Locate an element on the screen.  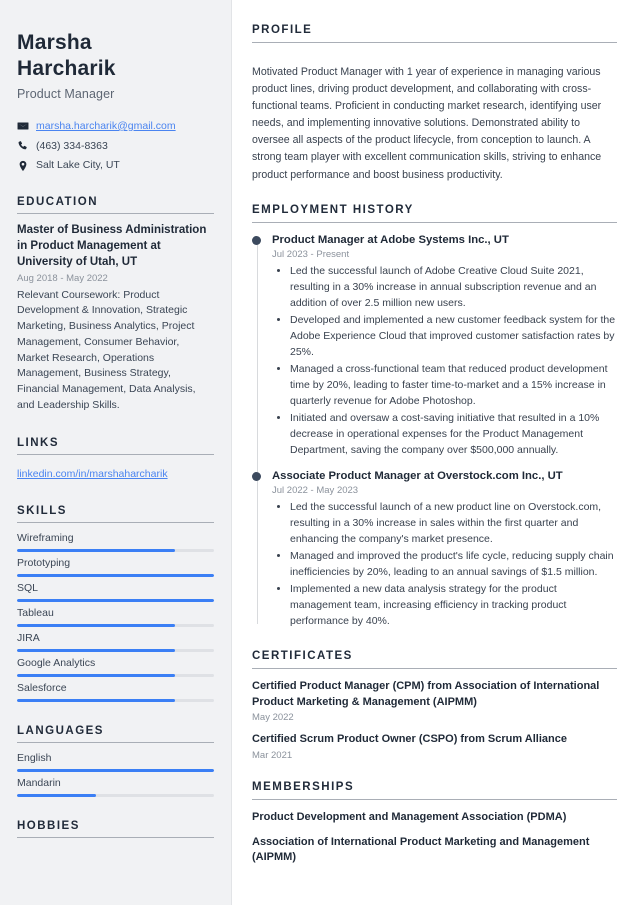
contact-location-text: Salt Lake City, UT is located at coordinates (78, 165).